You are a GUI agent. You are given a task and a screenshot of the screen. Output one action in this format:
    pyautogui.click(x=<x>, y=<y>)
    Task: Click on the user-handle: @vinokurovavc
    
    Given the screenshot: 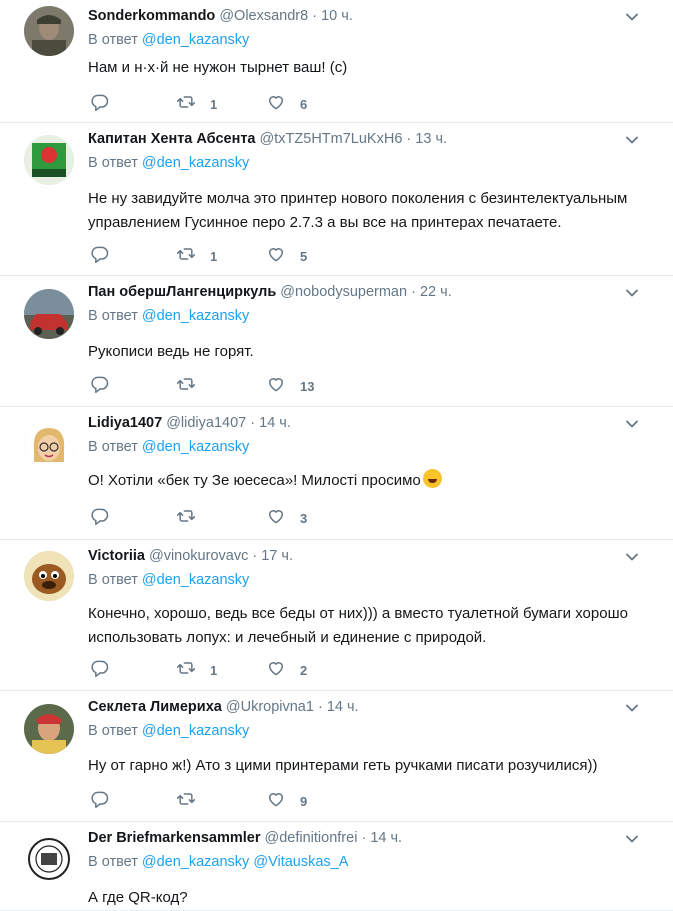 What is the action you would take?
    pyautogui.click(x=198, y=556)
    